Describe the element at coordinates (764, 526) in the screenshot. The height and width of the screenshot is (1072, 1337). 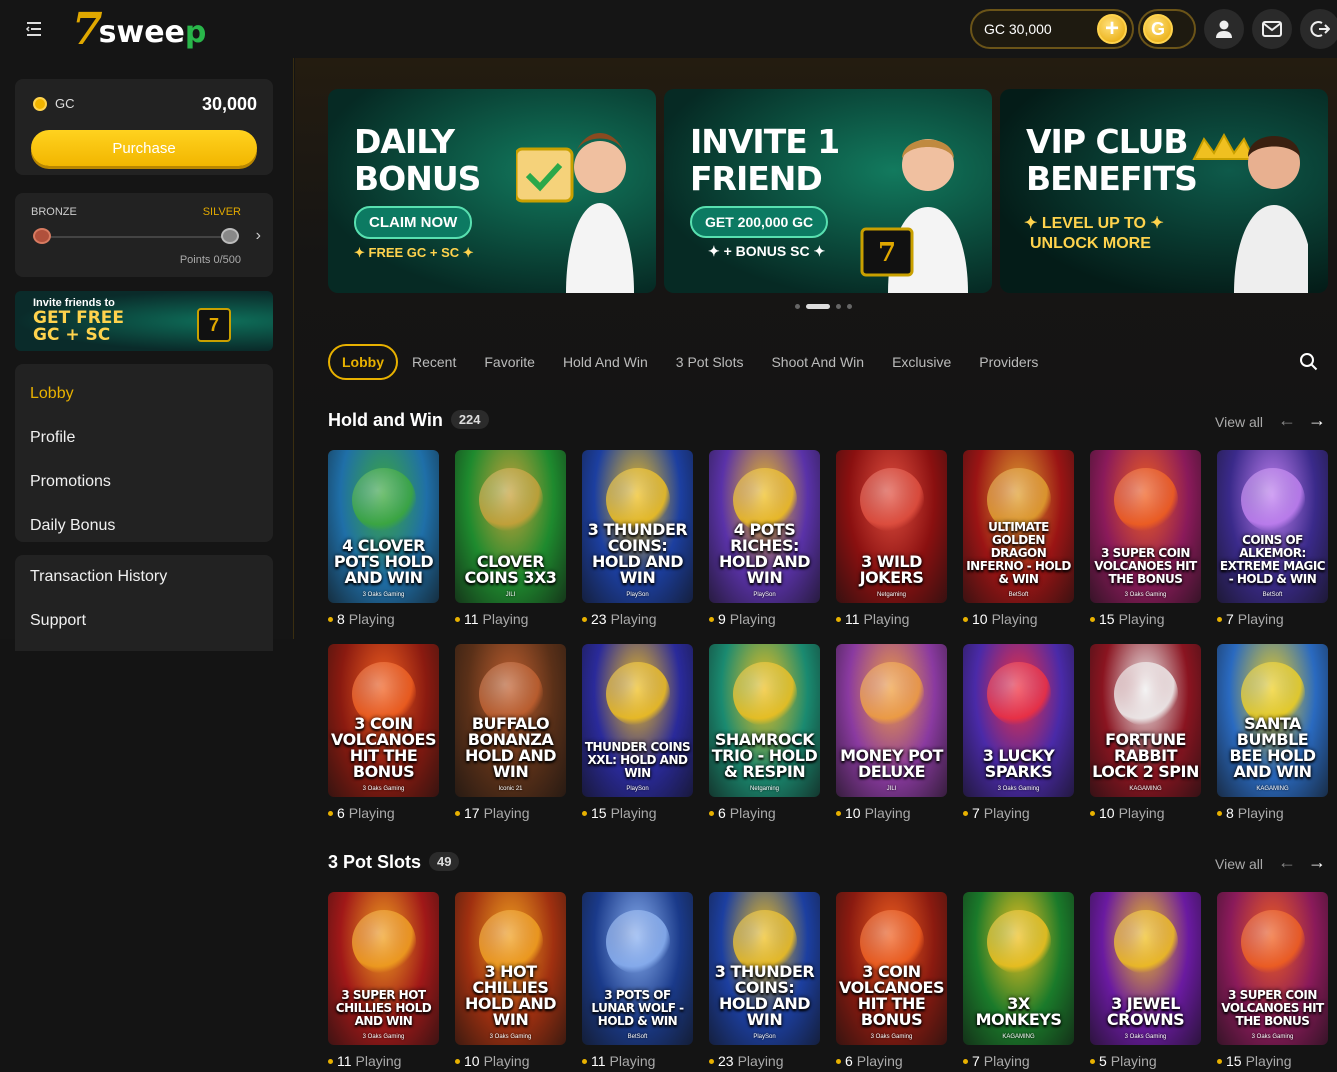
I see `game-thumbnail: 4 POTS RICHES: HOLD AND WIN PlaySon` at that location.